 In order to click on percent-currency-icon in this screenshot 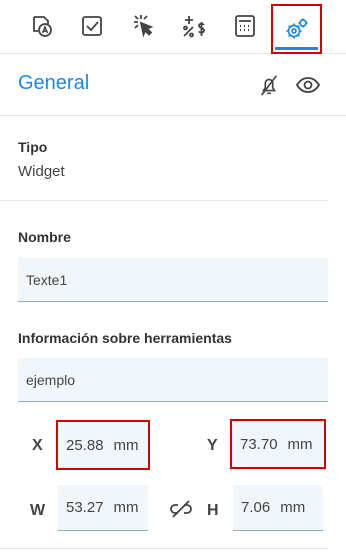, I will do `click(194, 27)`.